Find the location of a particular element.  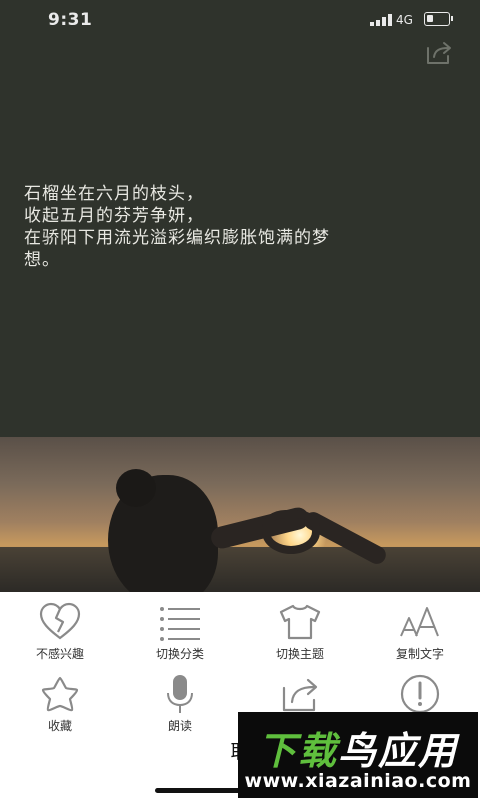

action-label: 不感兴趣 is located at coordinates (59, 654).